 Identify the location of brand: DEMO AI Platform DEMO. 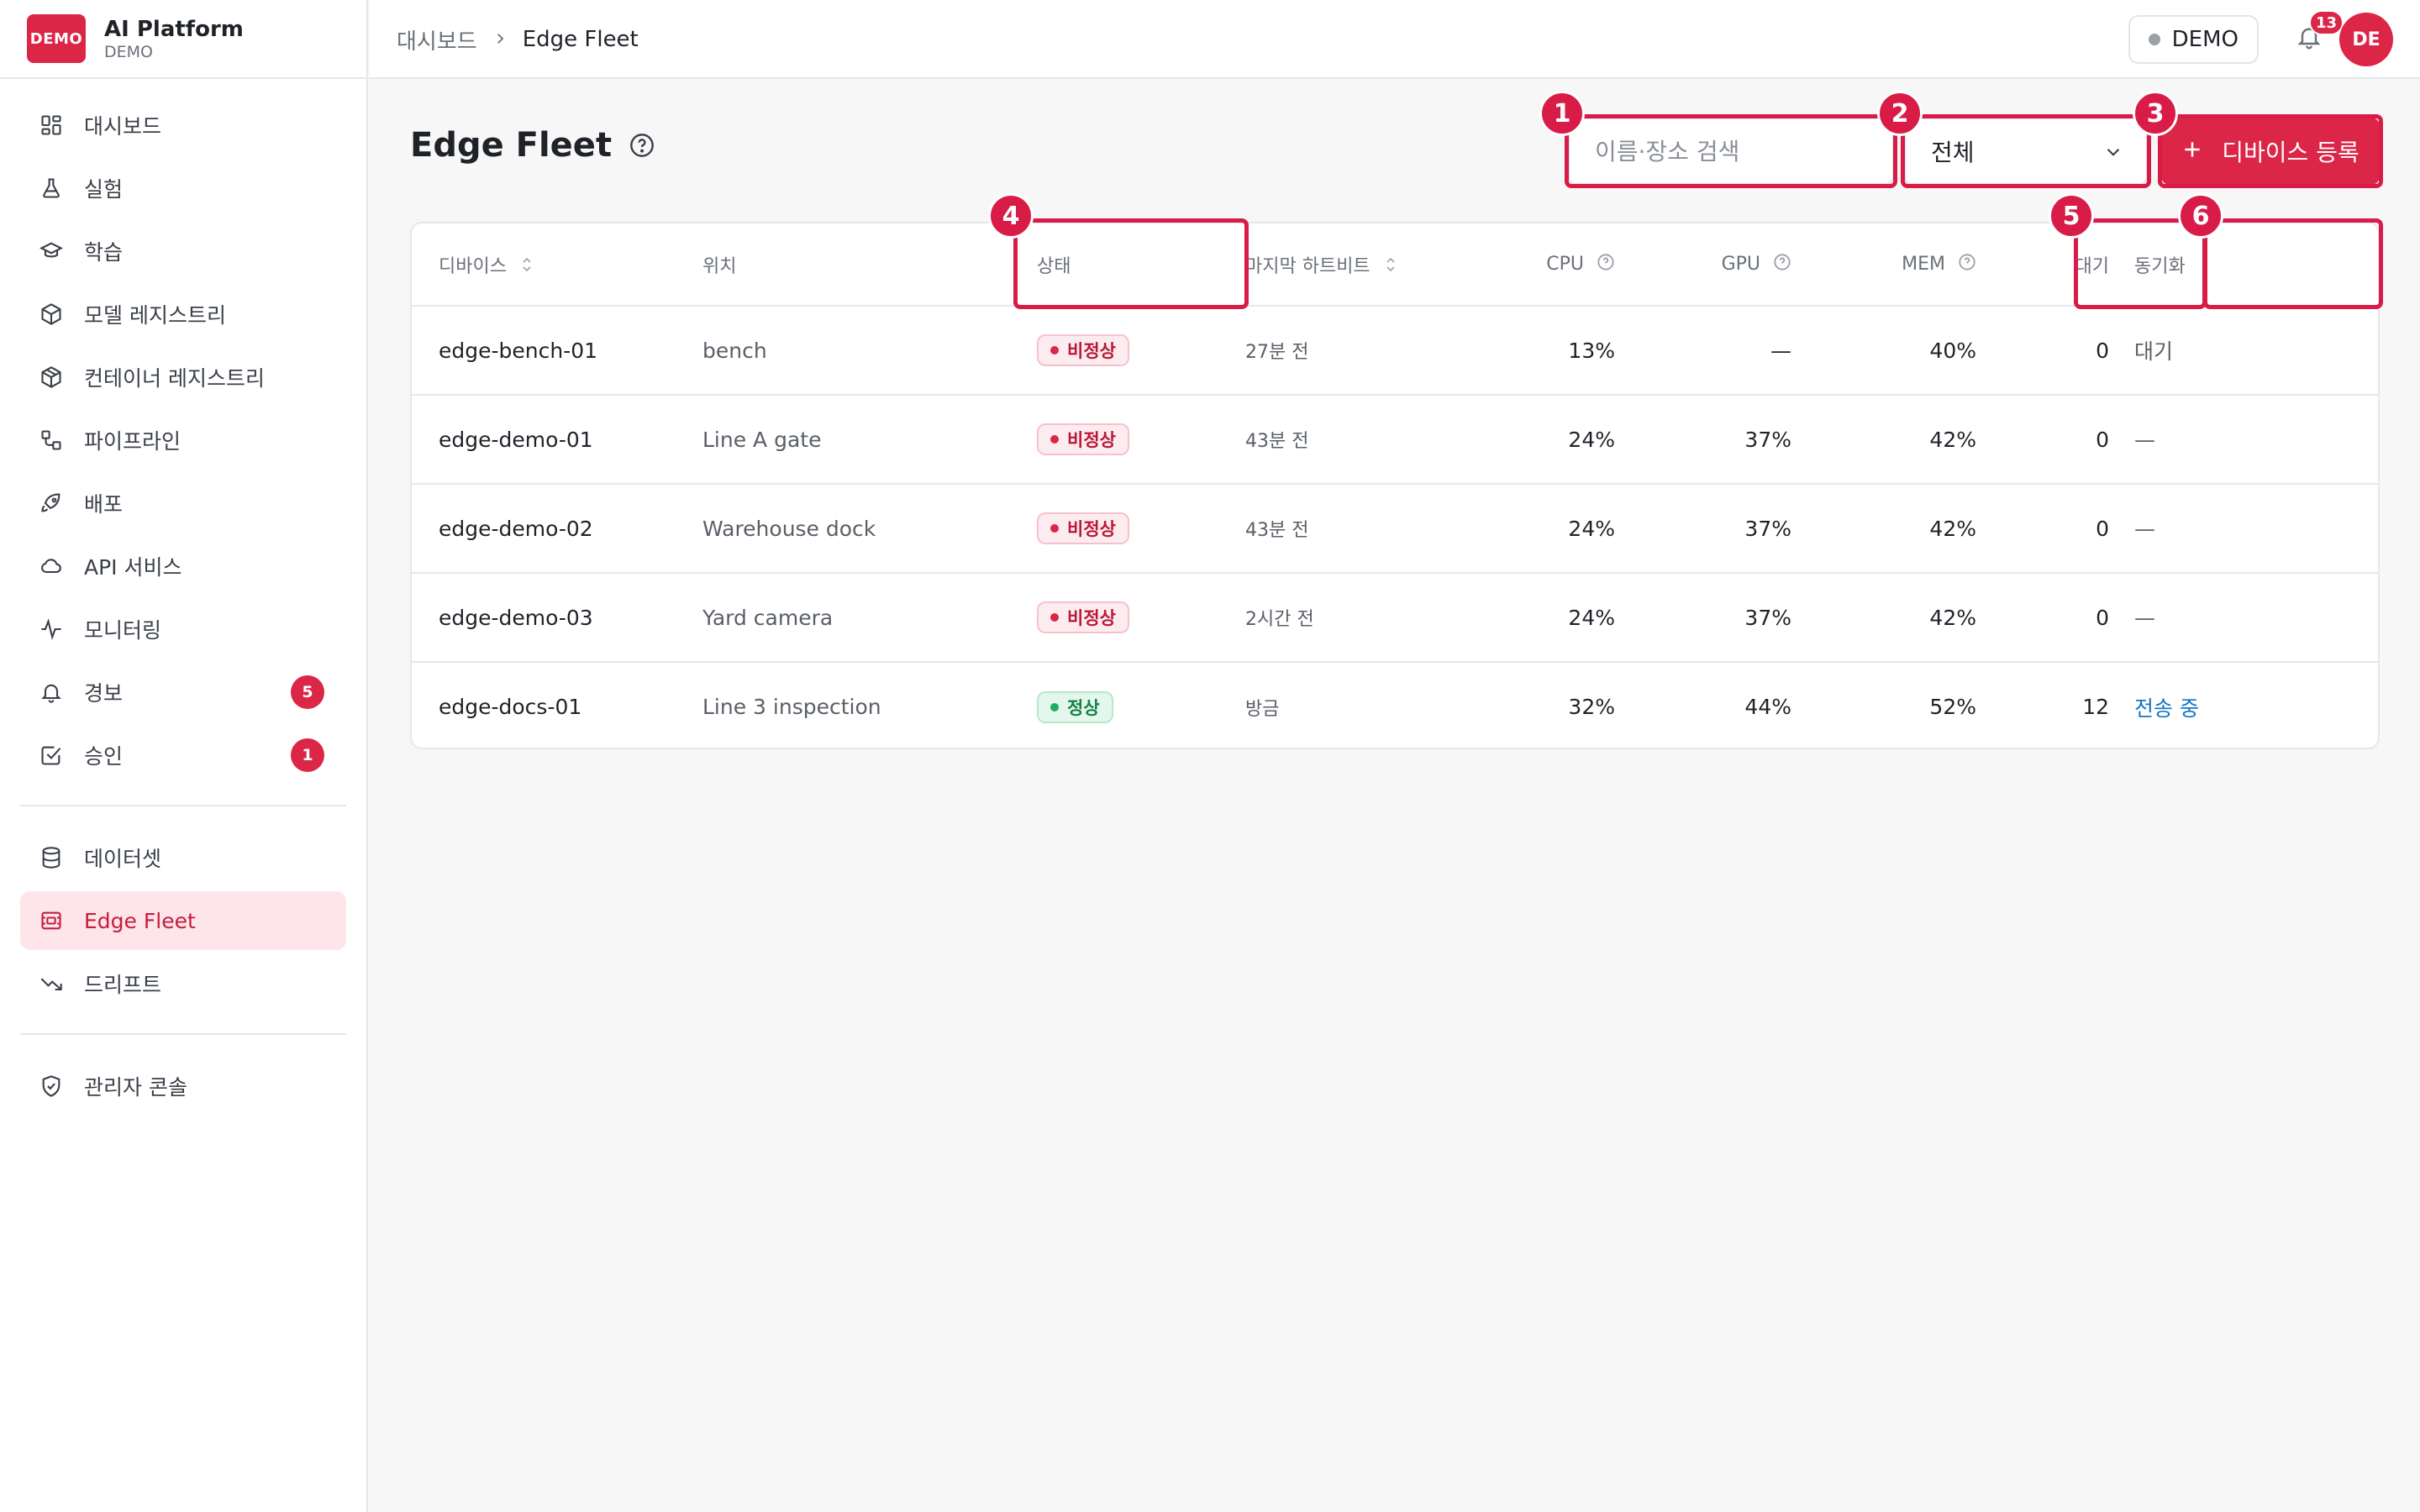
(183, 39).